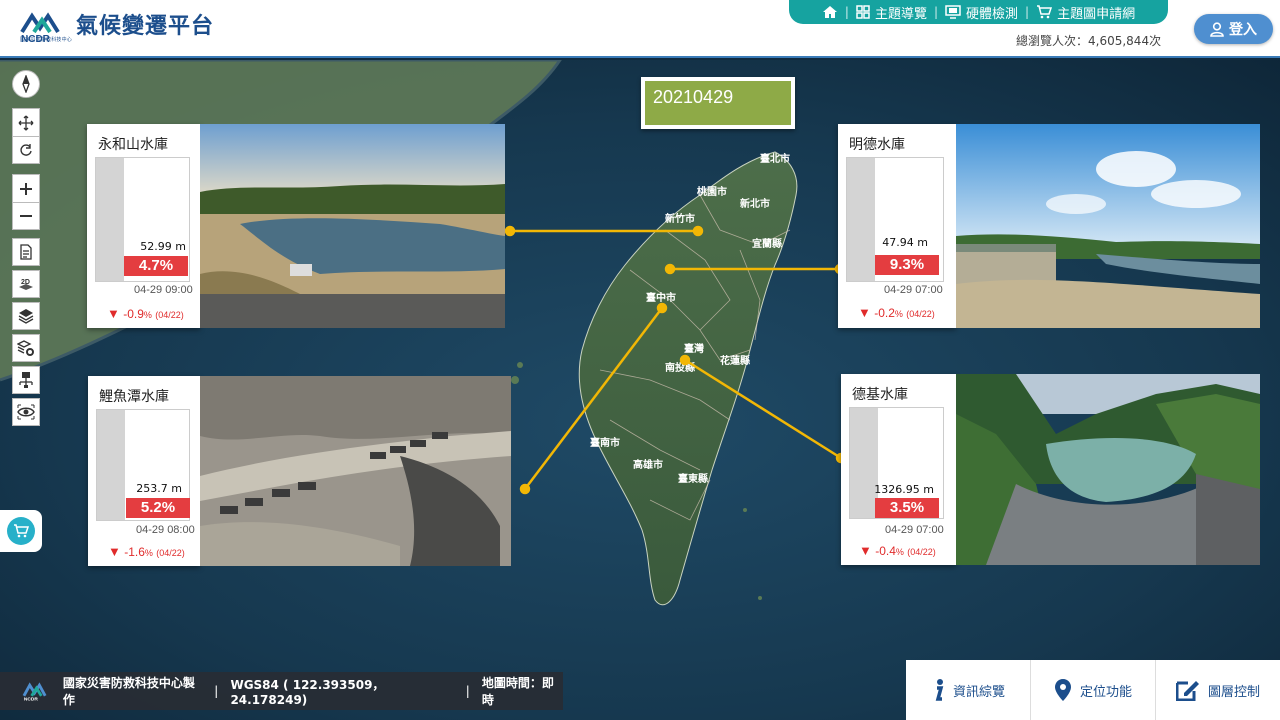 The width and height of the screenshot is (1280, 720). Describe the element at coordinates (863, 12) in the screenshot. I see `grid-icon` at that location.